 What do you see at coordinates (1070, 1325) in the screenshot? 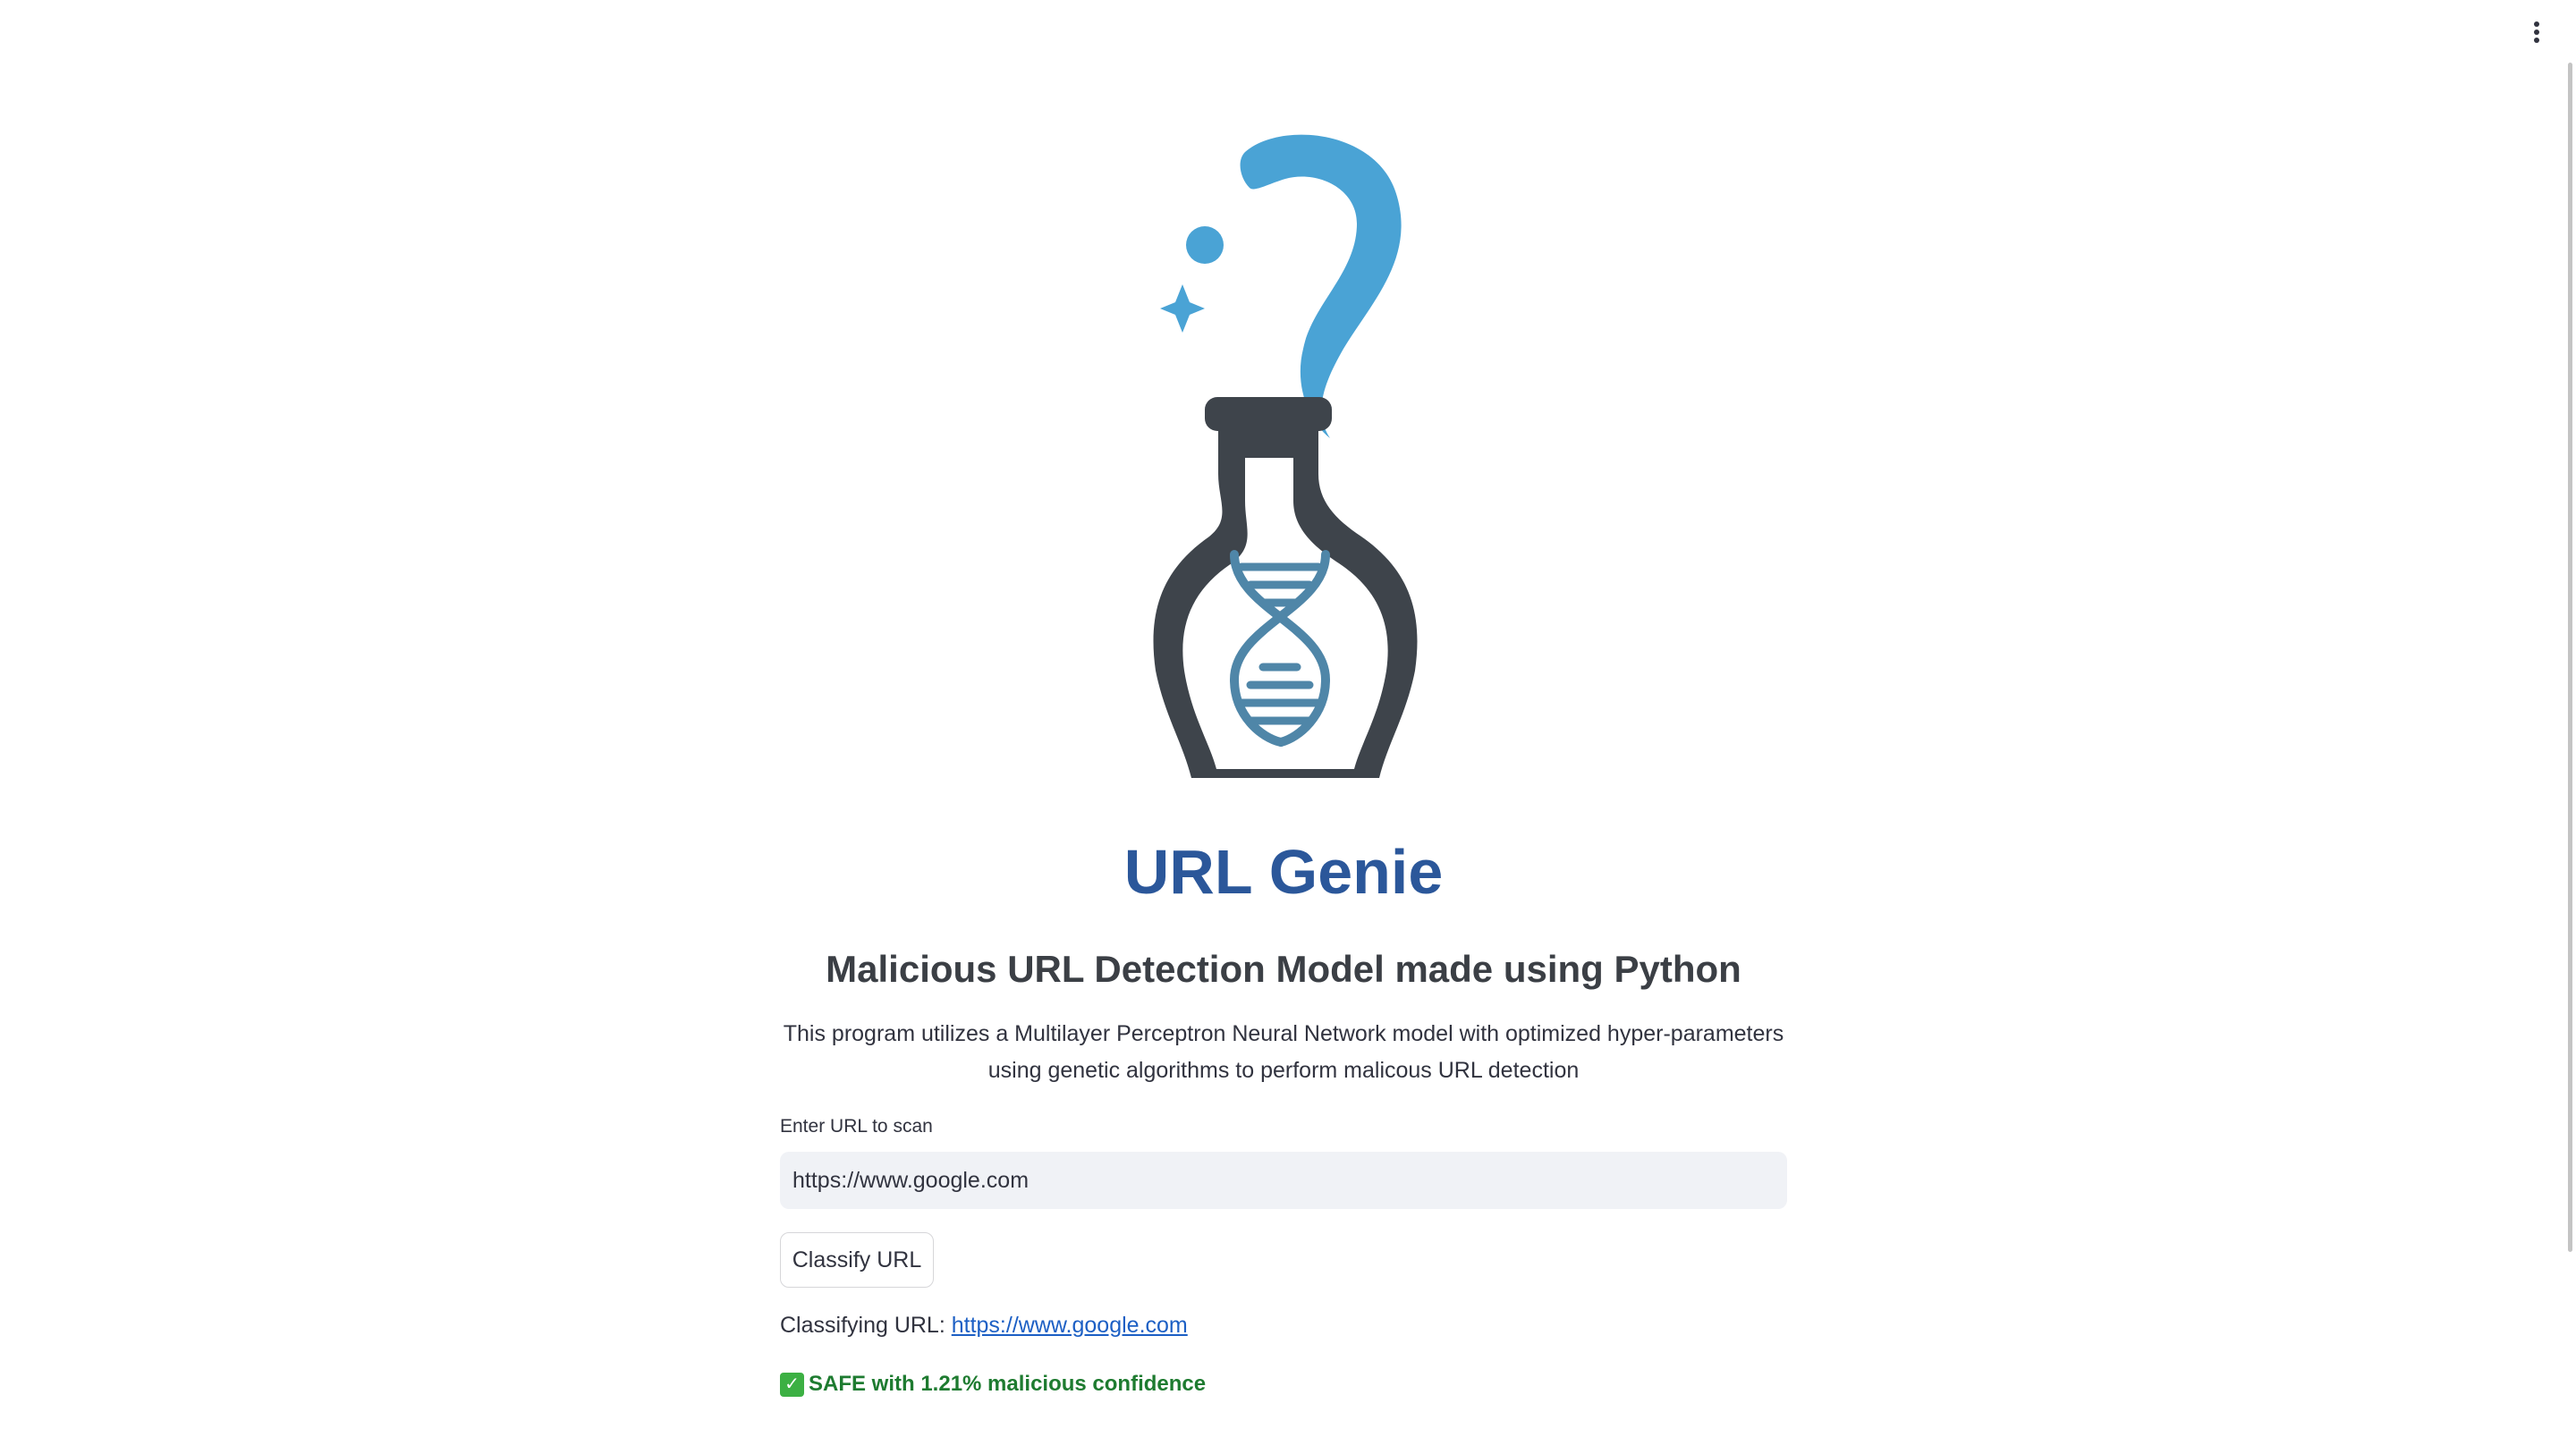
I see `classified-url-link: https://www.google.com` at bounding box center [1070, 1325].